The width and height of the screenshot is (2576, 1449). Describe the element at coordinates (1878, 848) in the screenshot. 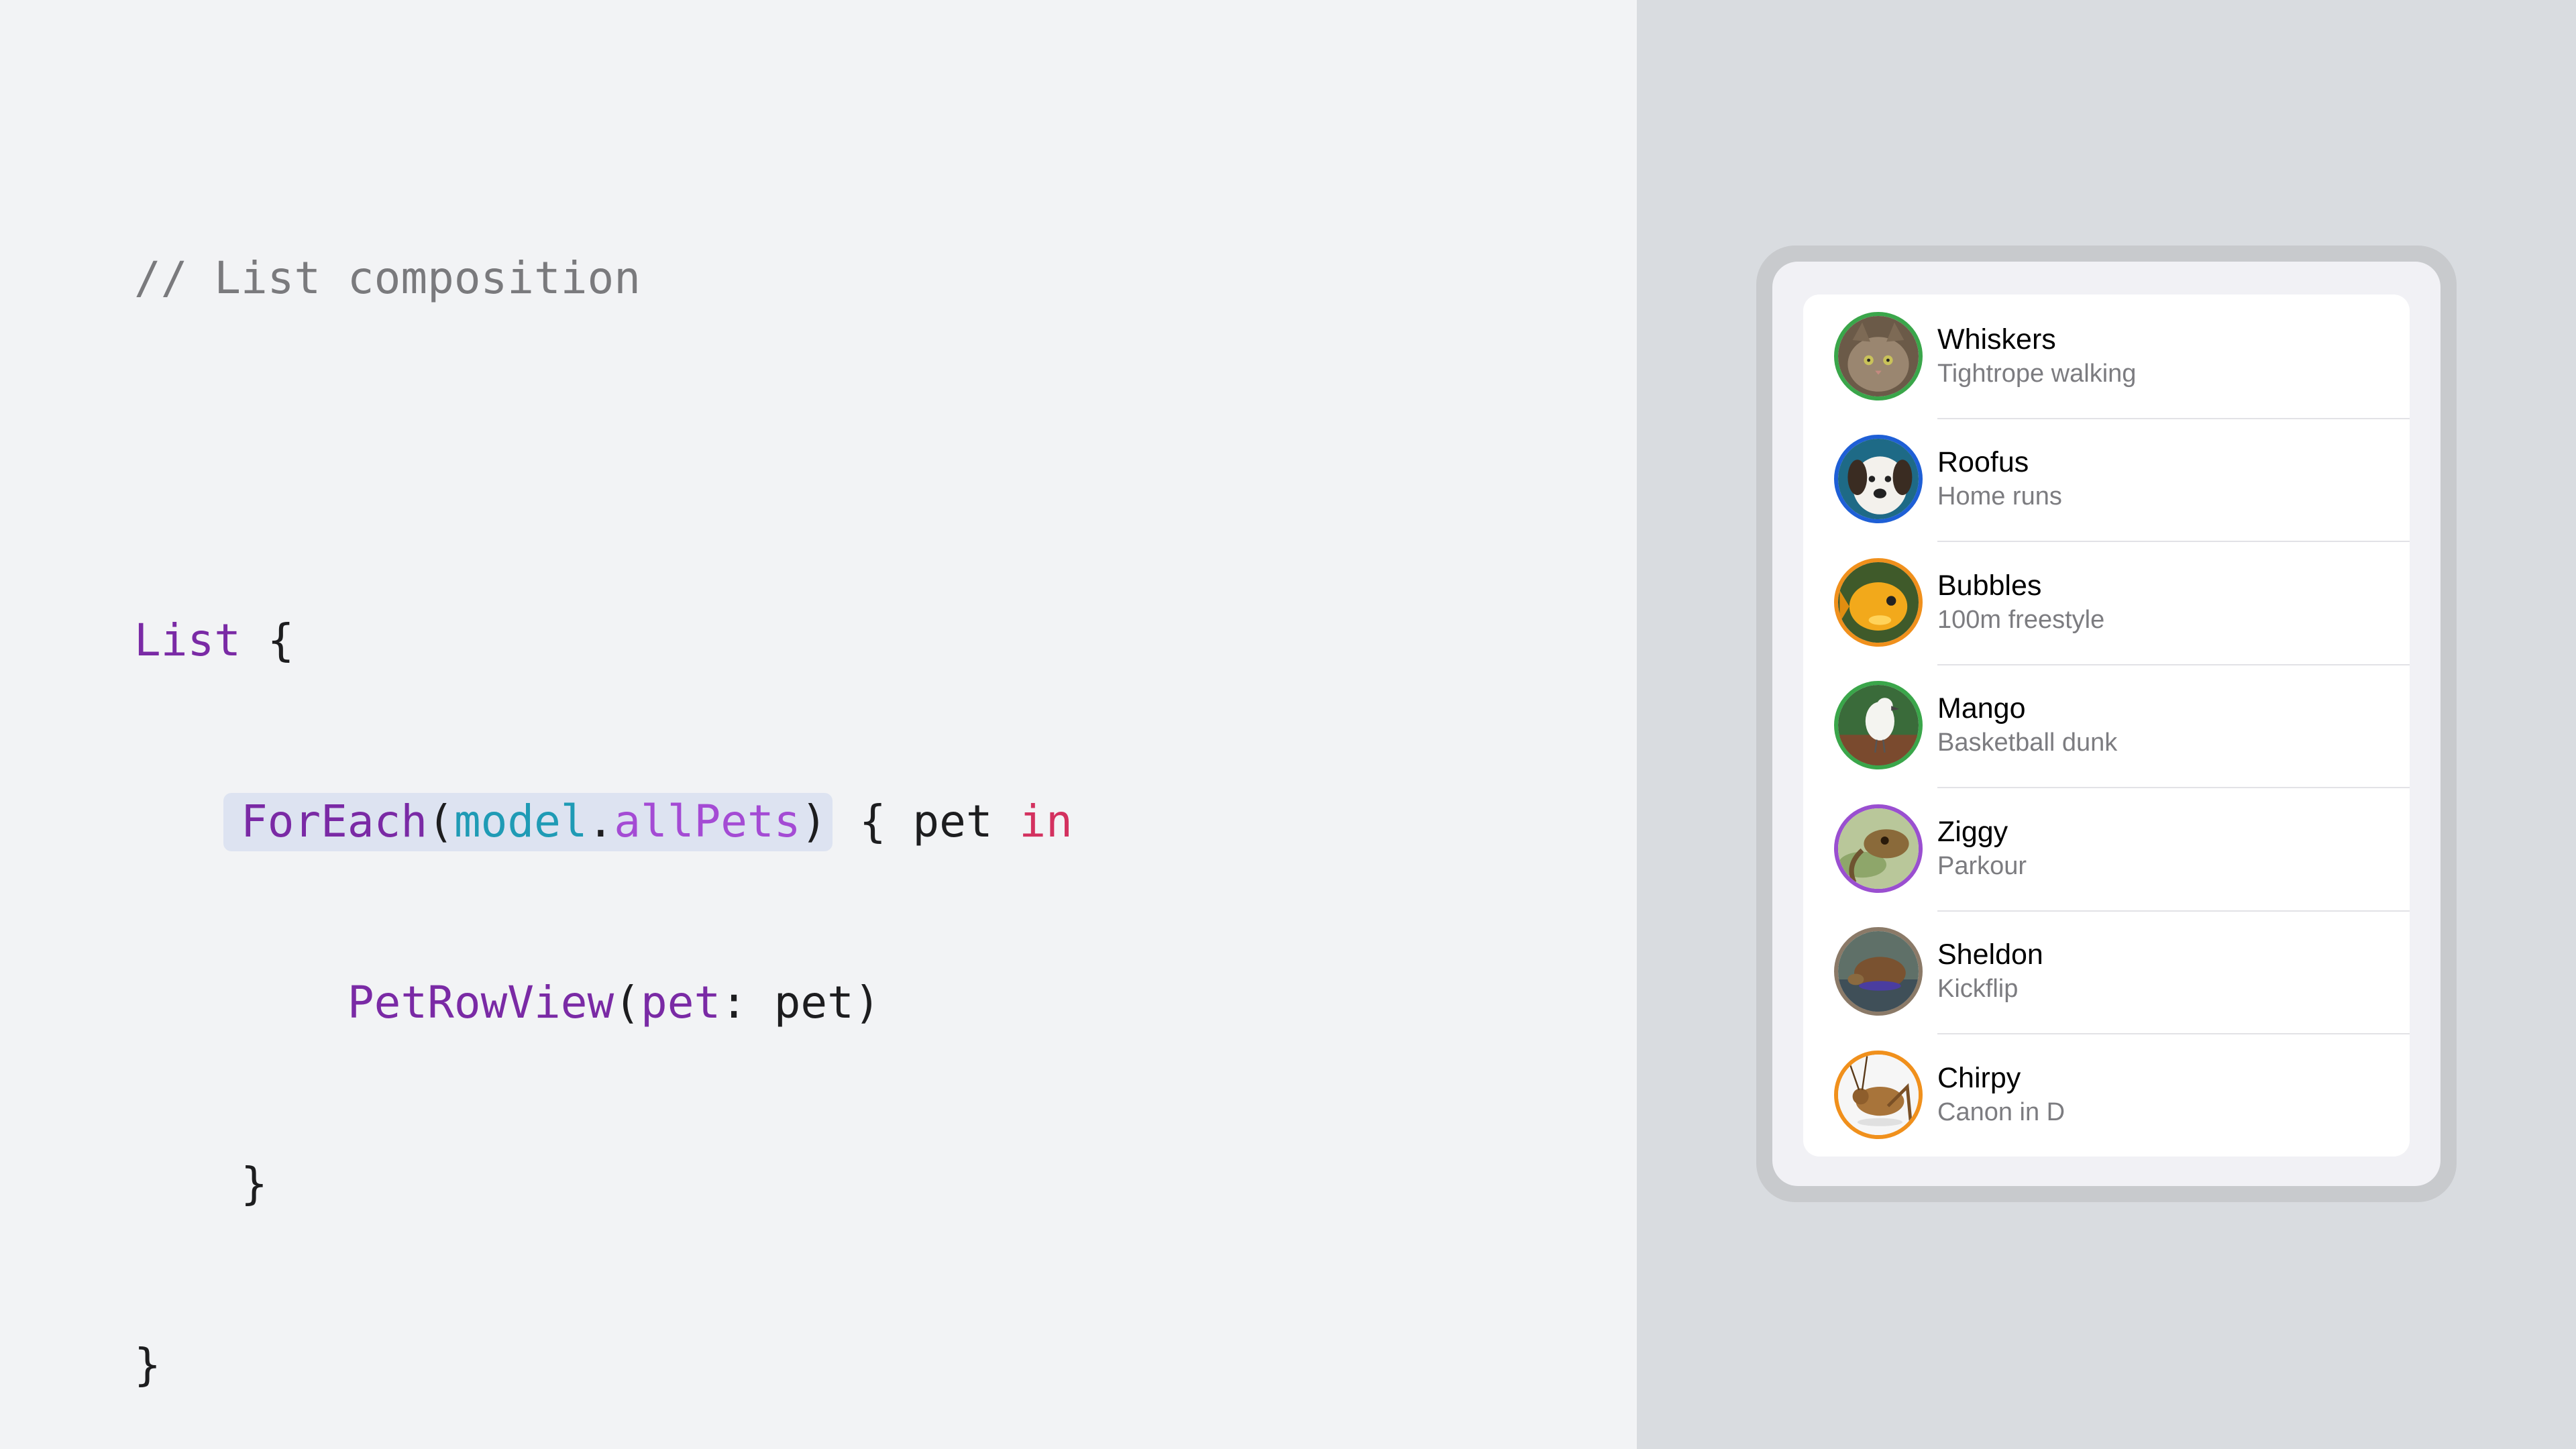

I see `lizard-photo-icon` at that location.